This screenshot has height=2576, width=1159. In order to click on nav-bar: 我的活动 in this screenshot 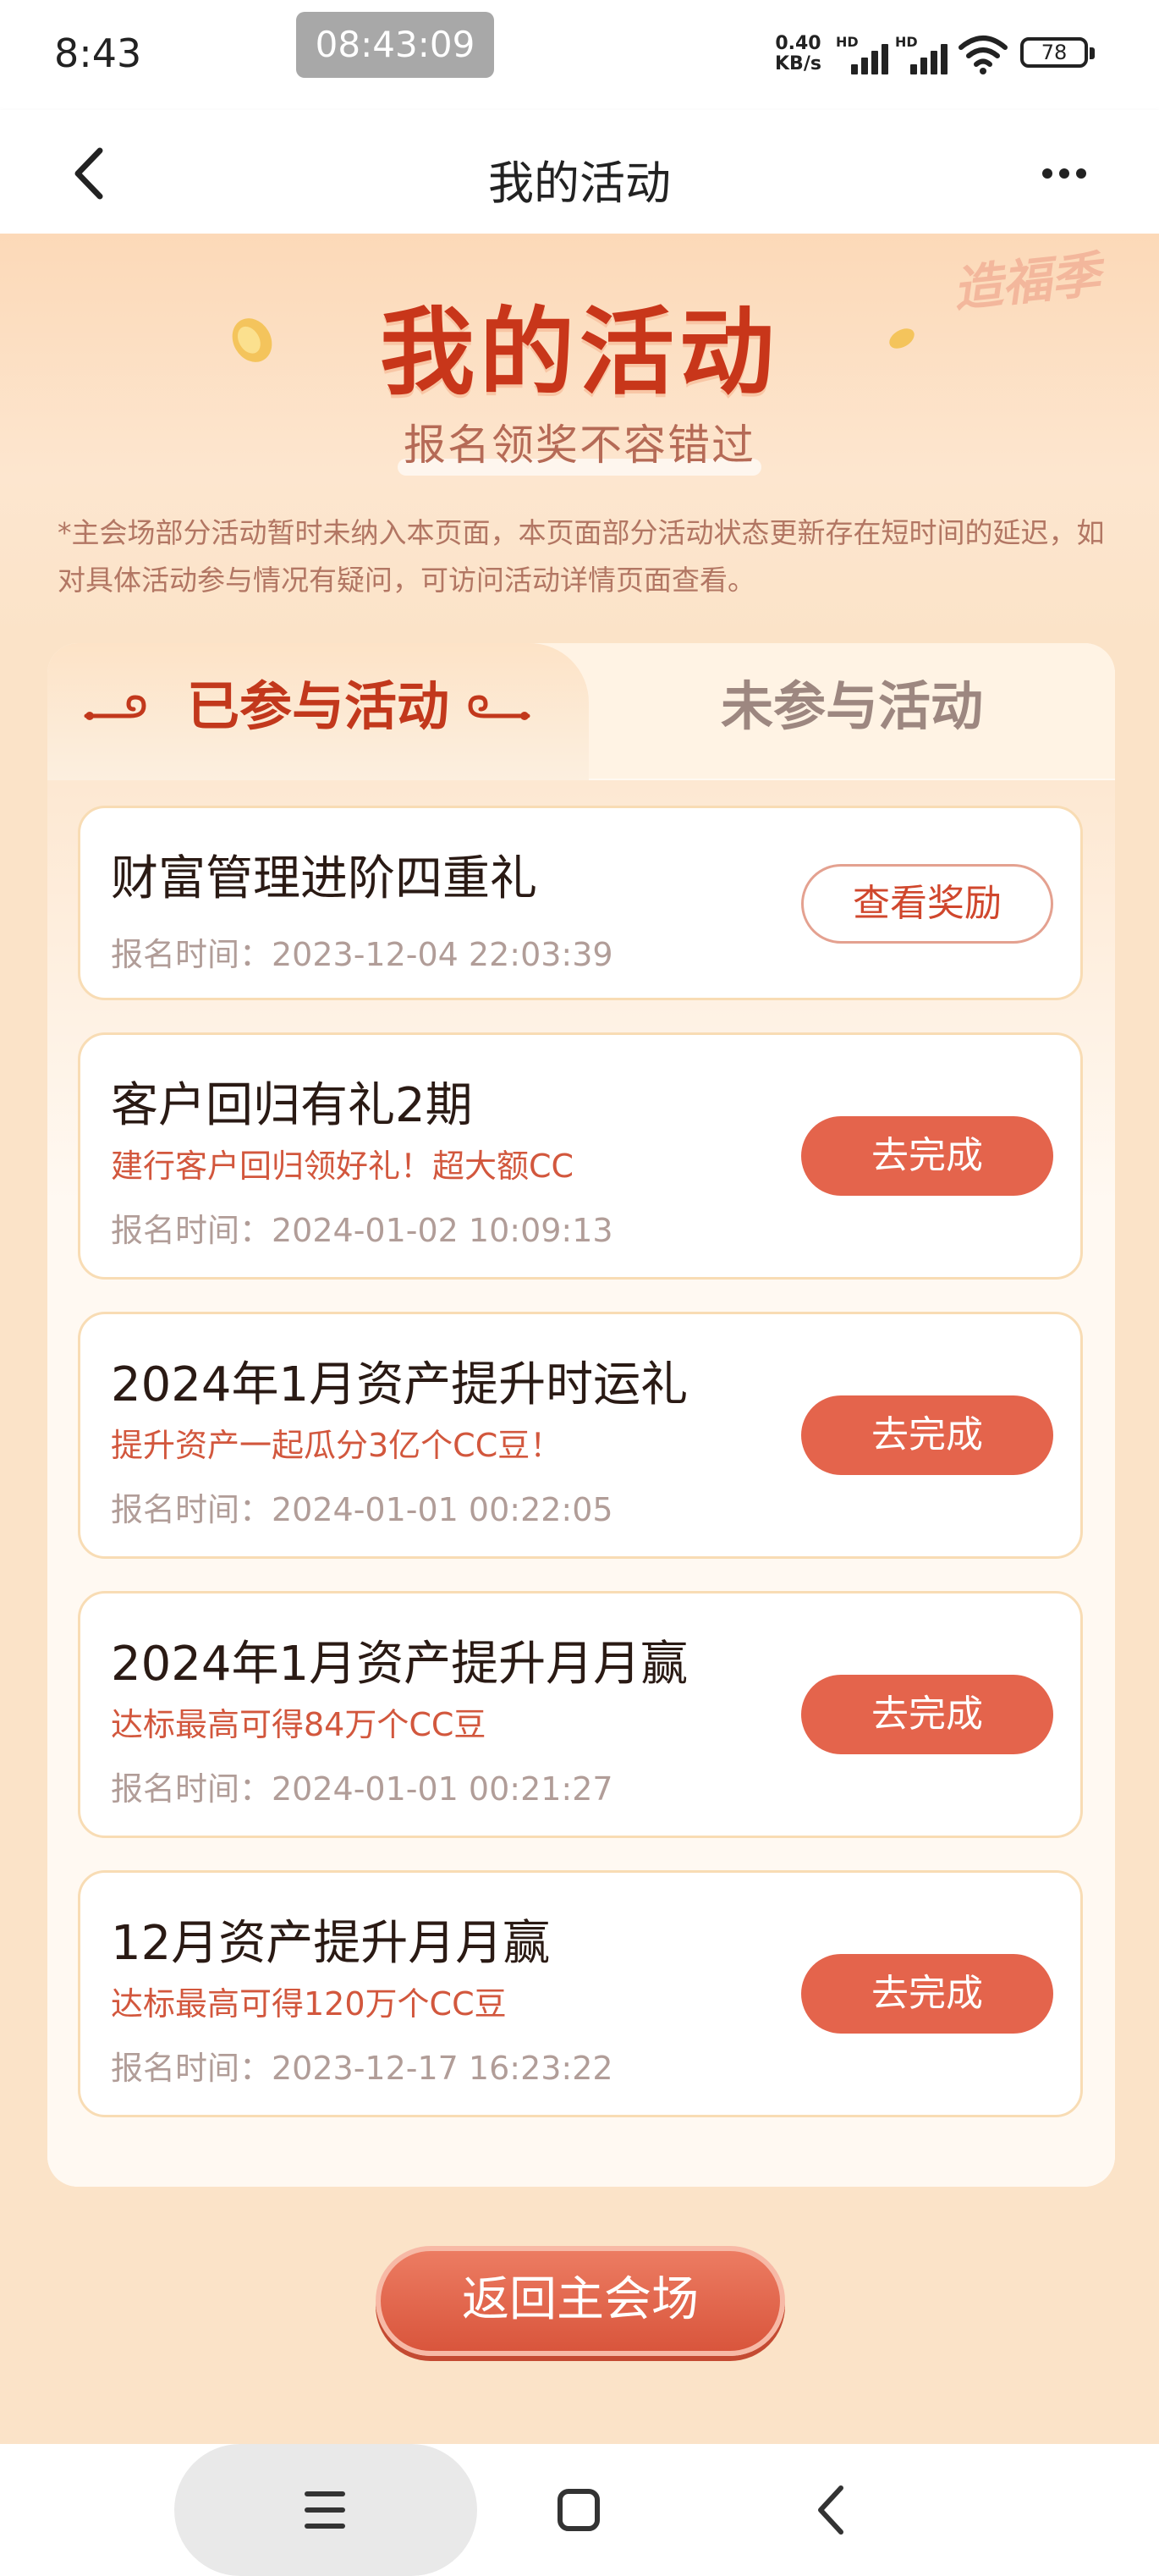, I will do `click(579, 172)`.